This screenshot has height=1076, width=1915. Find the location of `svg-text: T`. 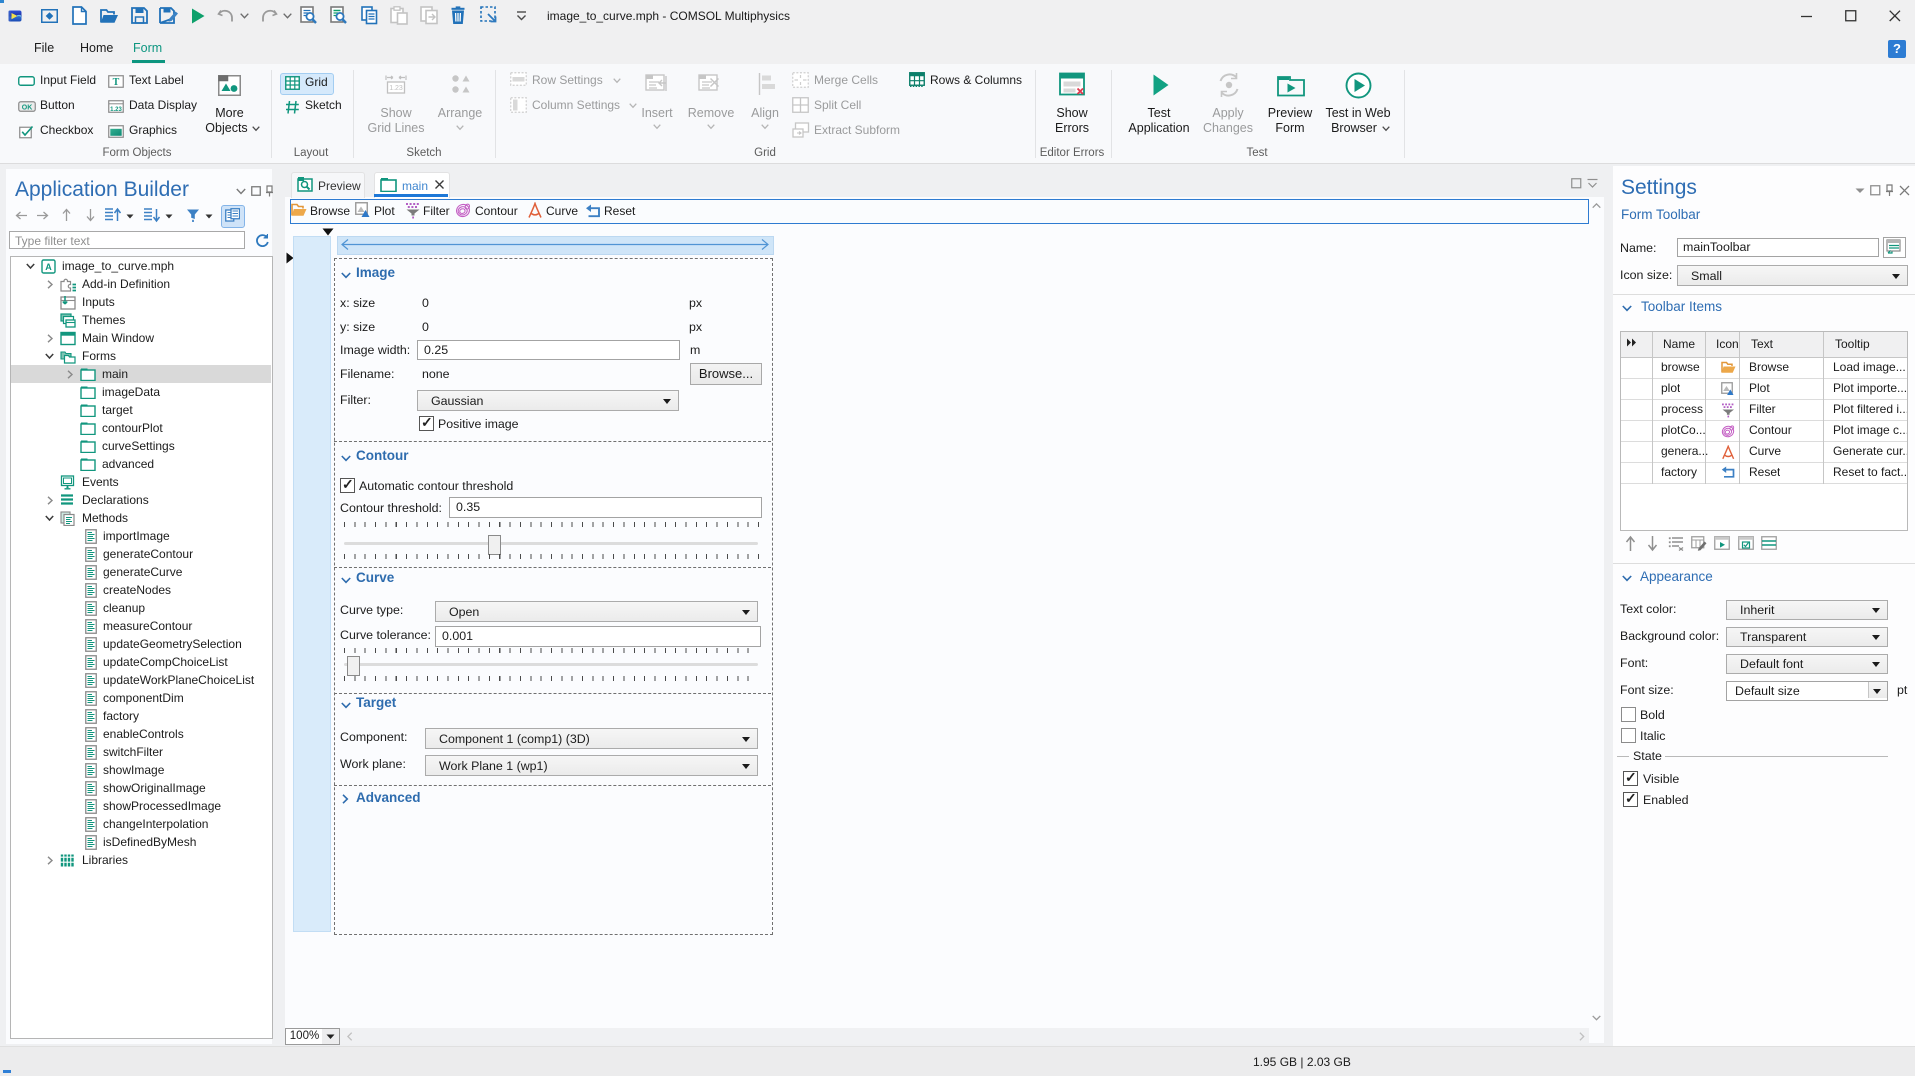

svg-text: T is located at coordinates (116, 82).